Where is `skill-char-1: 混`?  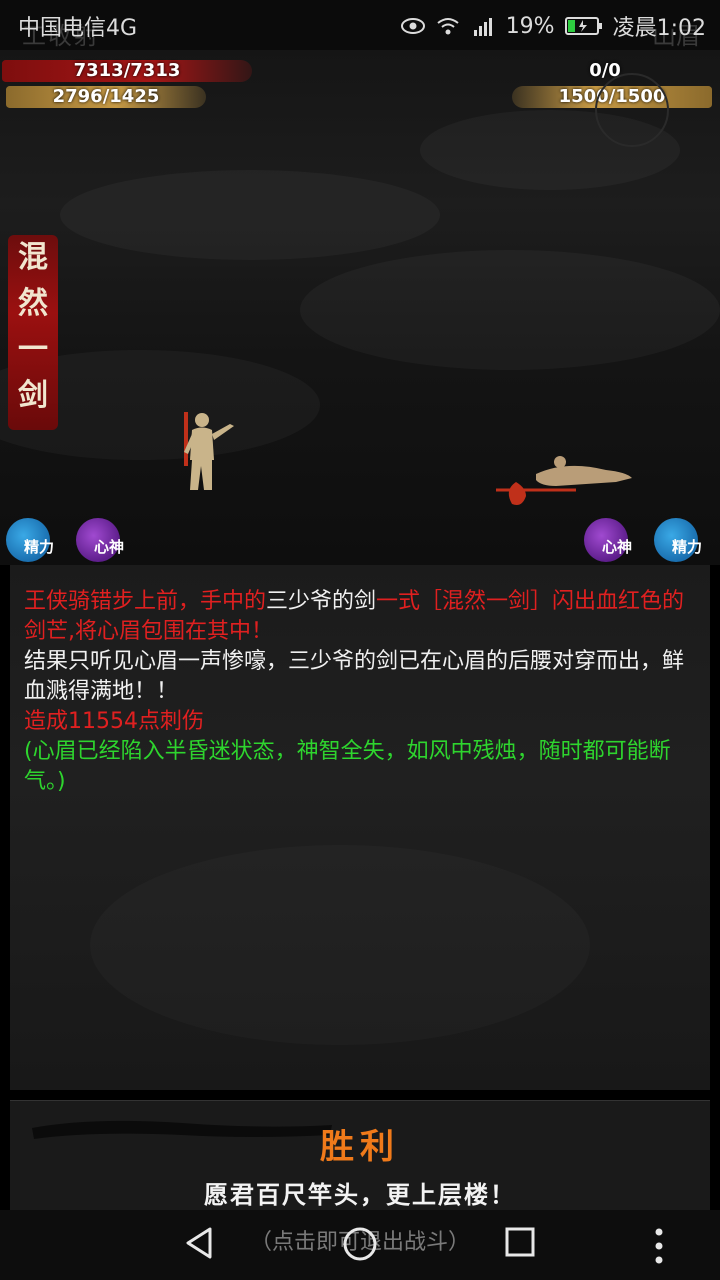 skill-char-1: 混 is located at coordinates (33, 257).